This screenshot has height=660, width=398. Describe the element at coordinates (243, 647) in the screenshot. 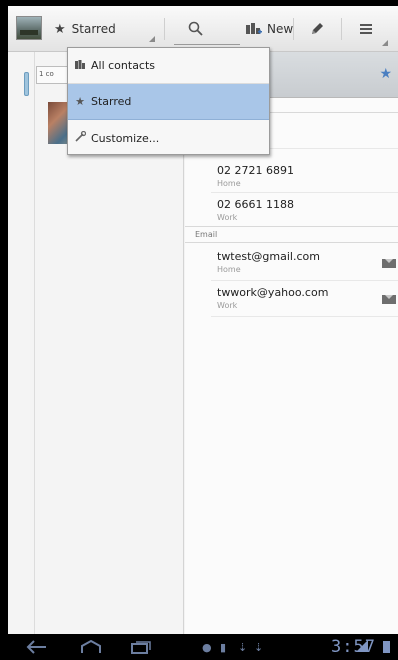

I see `usb-icon: ⇣` at that location.